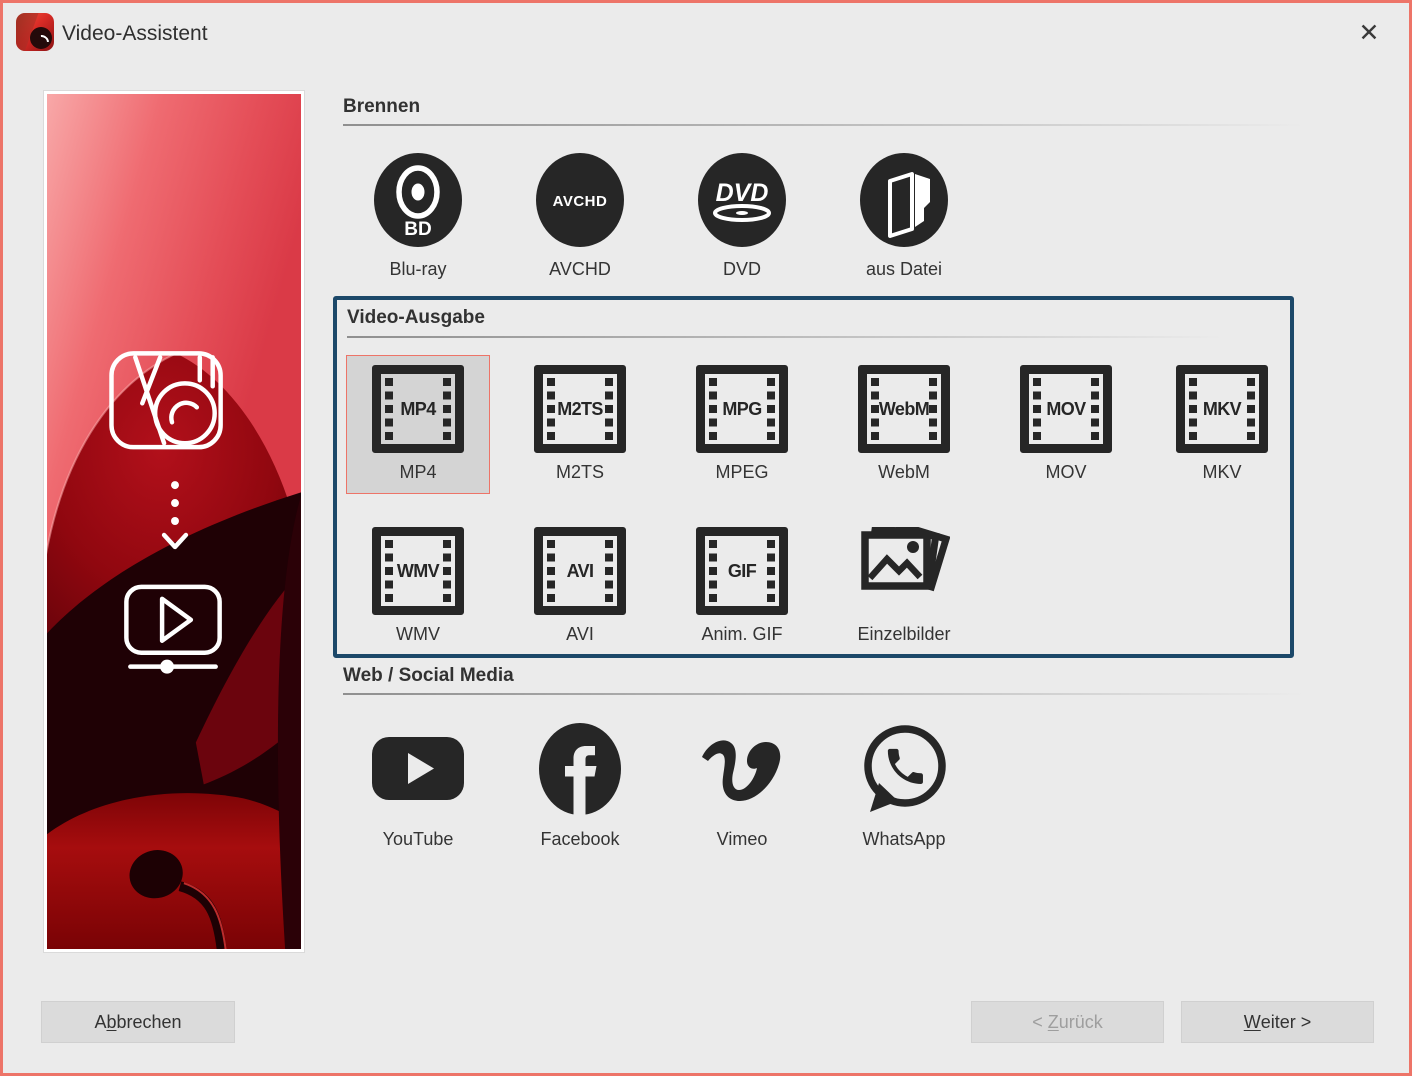 Image resolution: width=1412 pixels, height=1076 pixels. I want to click on dvd-disc-icon: DVD, so click(742, 200).